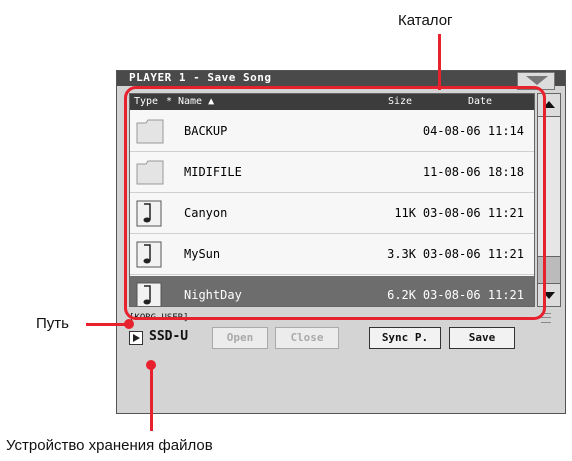  I want to click on callout-path: Путь, so click(52, 323).